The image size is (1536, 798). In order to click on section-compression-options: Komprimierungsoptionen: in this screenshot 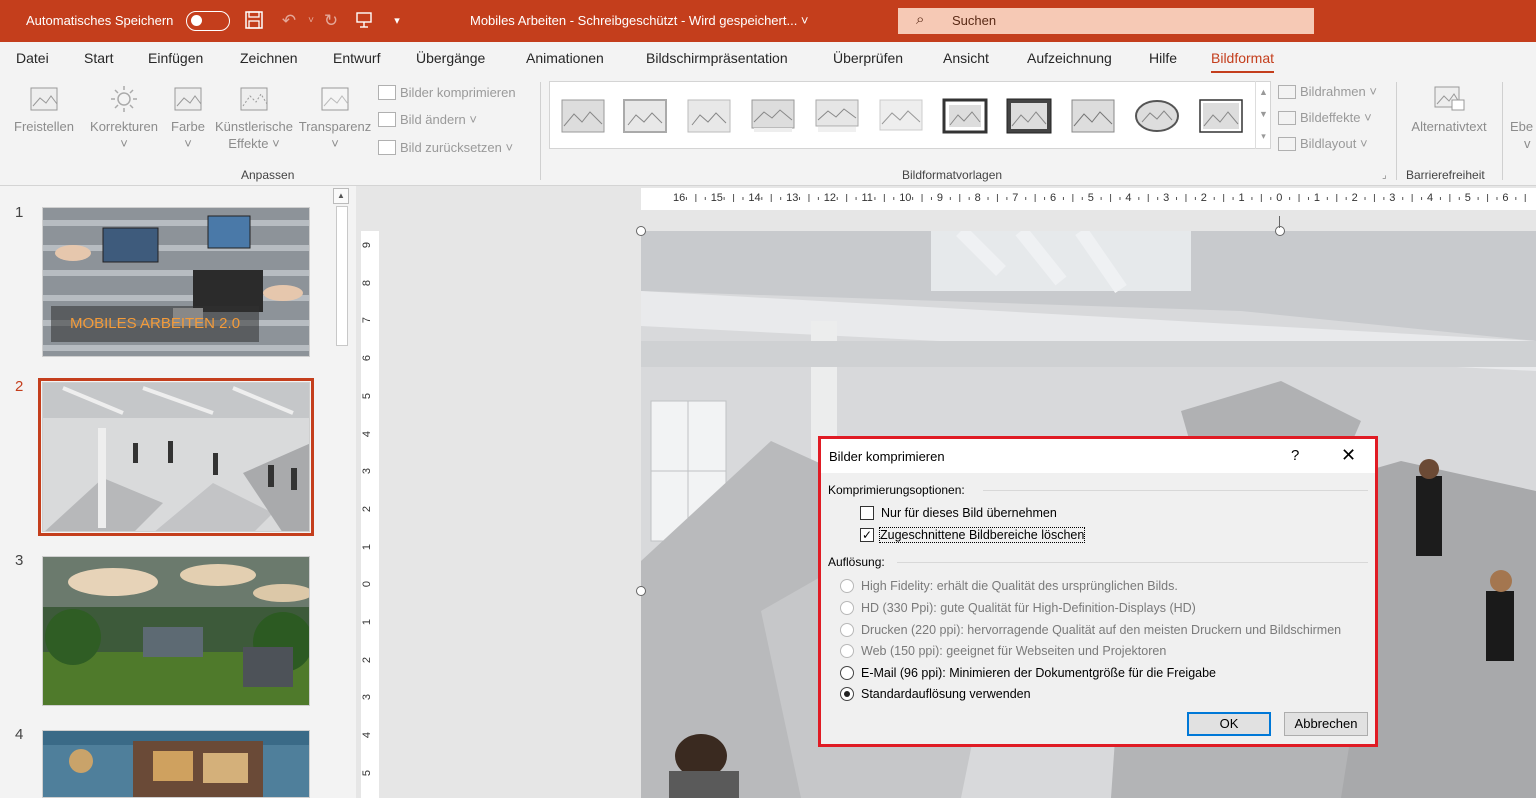, I will do `click(896, 490)`.